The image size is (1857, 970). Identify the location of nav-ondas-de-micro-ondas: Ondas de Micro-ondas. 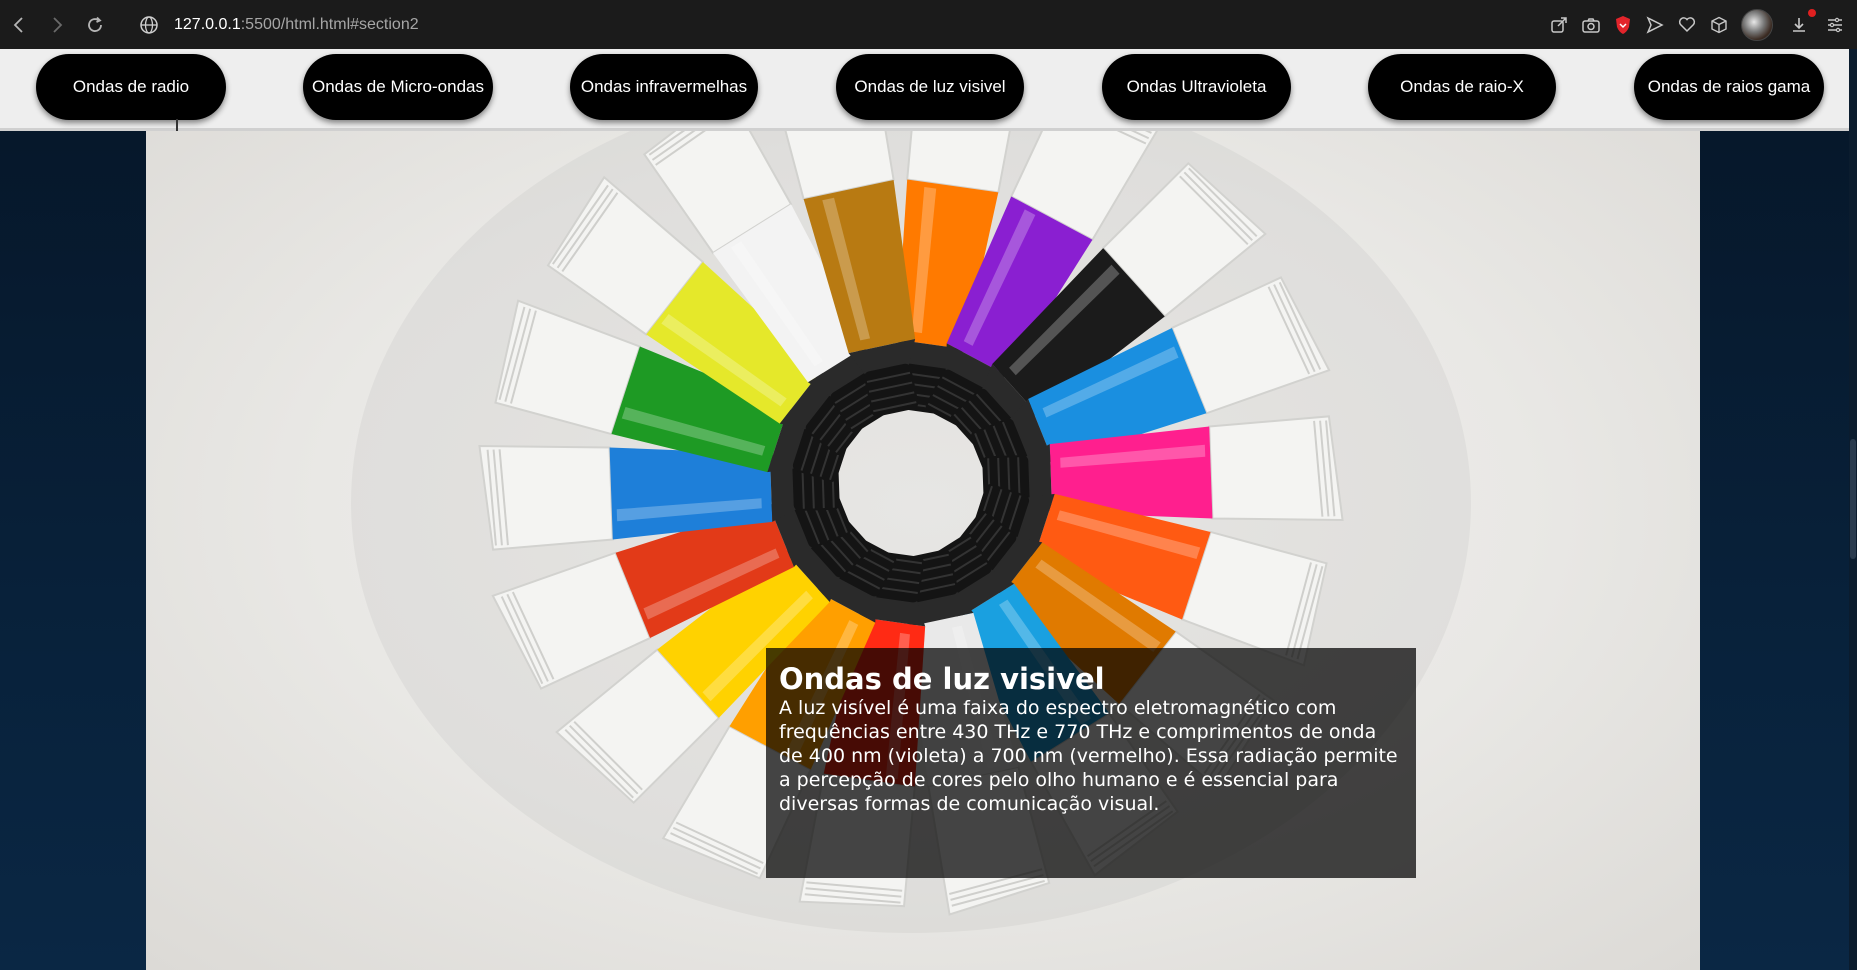
(398, 87).